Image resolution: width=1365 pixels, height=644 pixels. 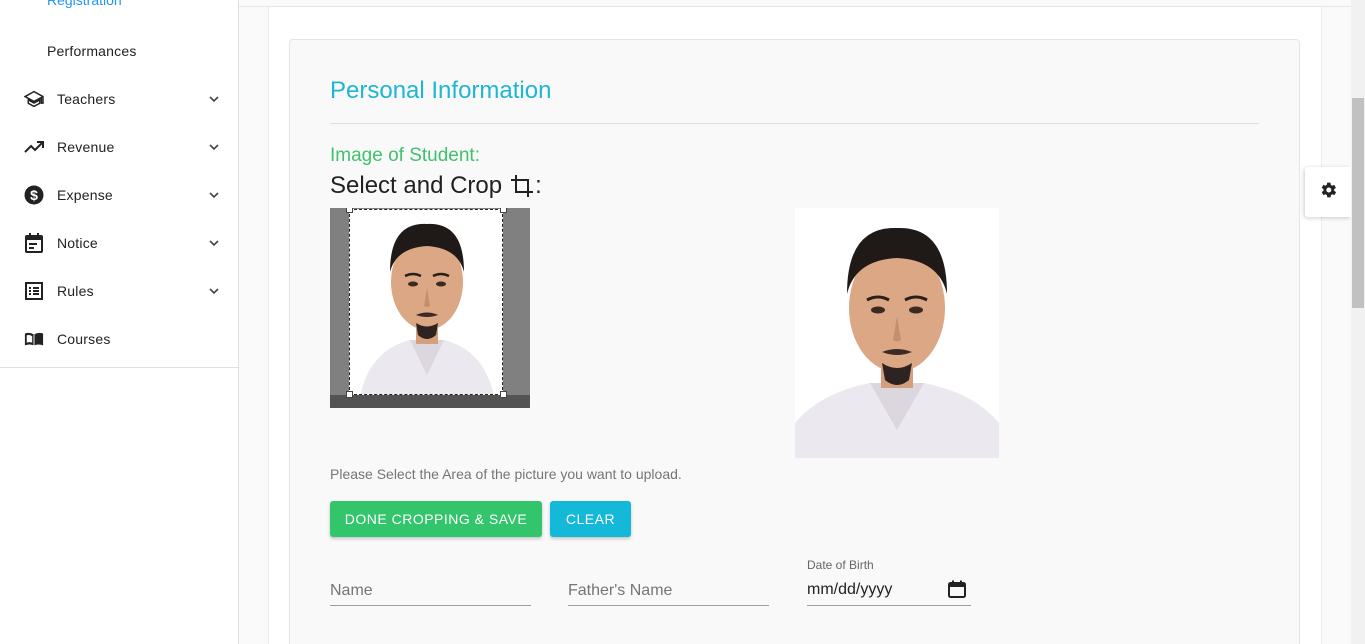 I want to click on sidebar-item-label: Revenue, so click(x=86, y=147).